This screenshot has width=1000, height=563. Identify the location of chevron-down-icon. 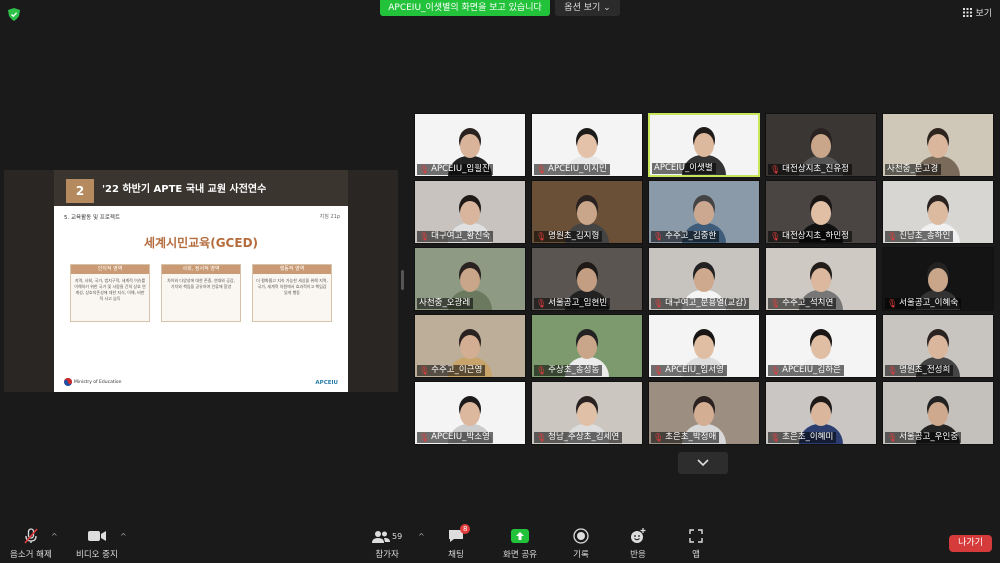
(703, 463).